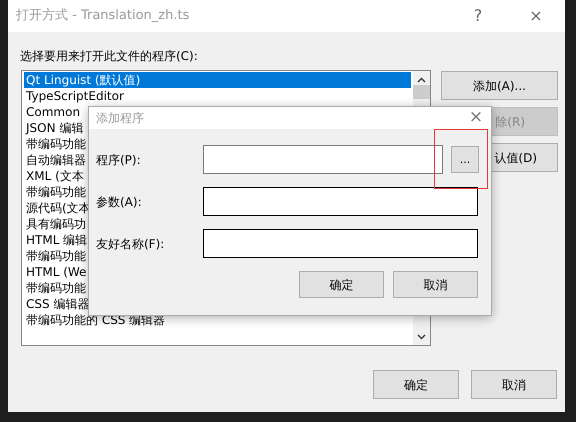 This screenshot has width=576, height=422. Describe the element at coordinates (119, 160) in the screenshot. I see `field-label: 程序(P):` at that location.